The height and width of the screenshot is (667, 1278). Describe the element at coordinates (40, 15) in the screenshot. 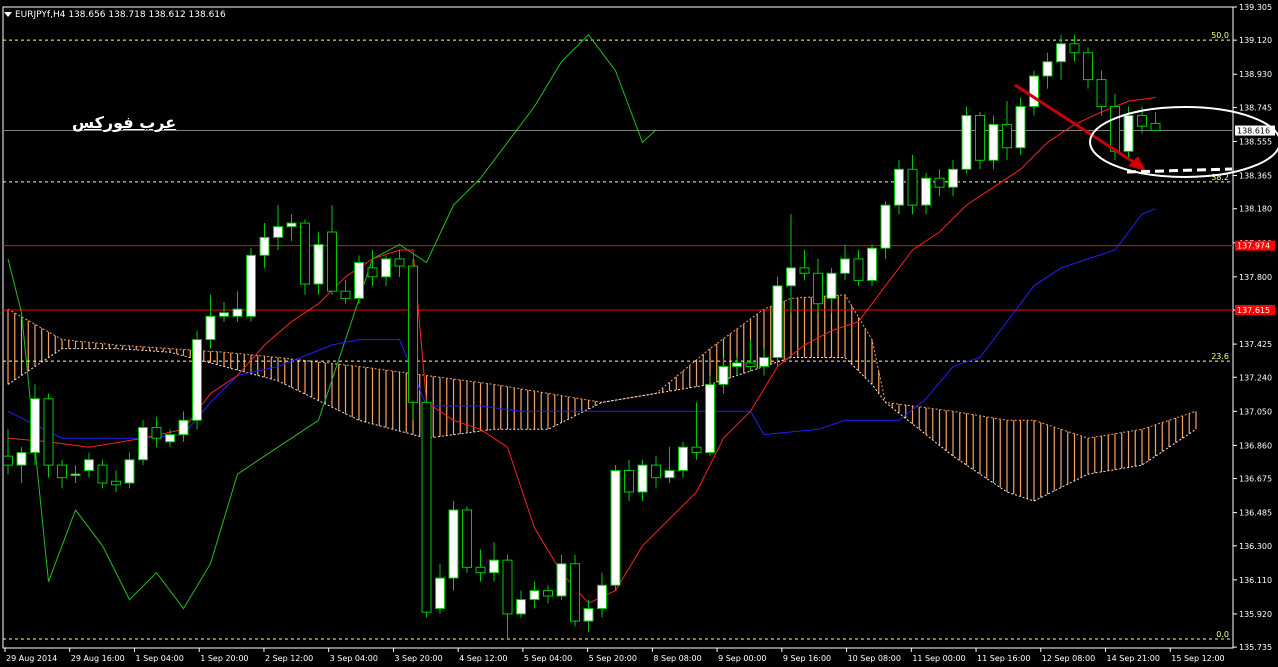

I see `symbol-label: EURJPYf,H4` at that location.